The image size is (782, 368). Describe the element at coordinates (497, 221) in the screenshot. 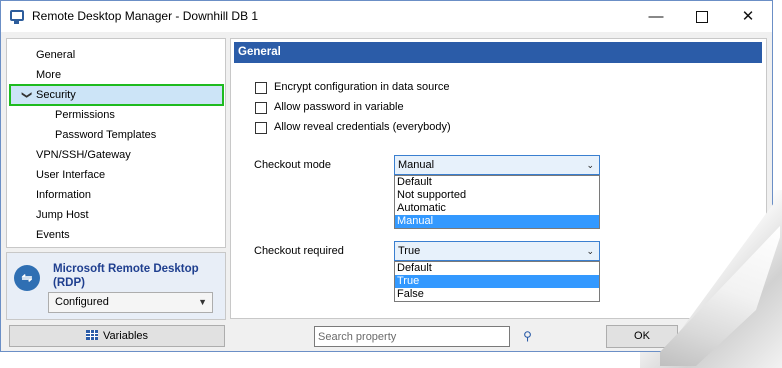

I see `dropdown-option: Manual` at that location.